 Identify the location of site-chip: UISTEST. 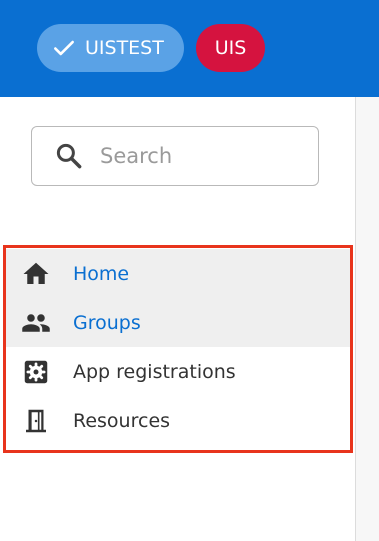
(110, 48).